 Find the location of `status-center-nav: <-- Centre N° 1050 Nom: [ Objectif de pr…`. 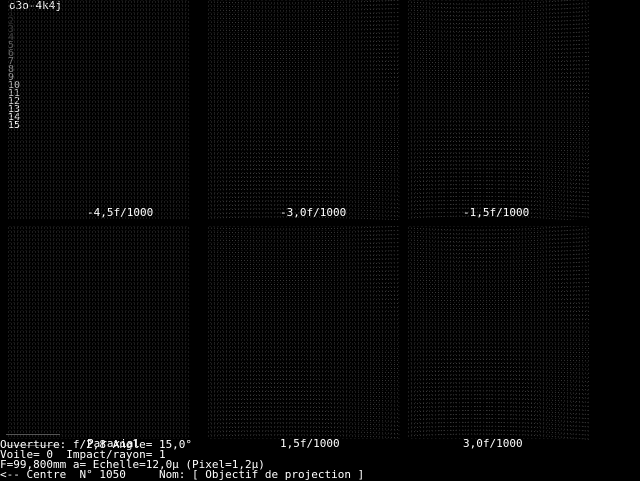

status-center-nav: <-- Centre N° 1050 Nom: [ Objectif de pr… is located at coordinates (182, 475).